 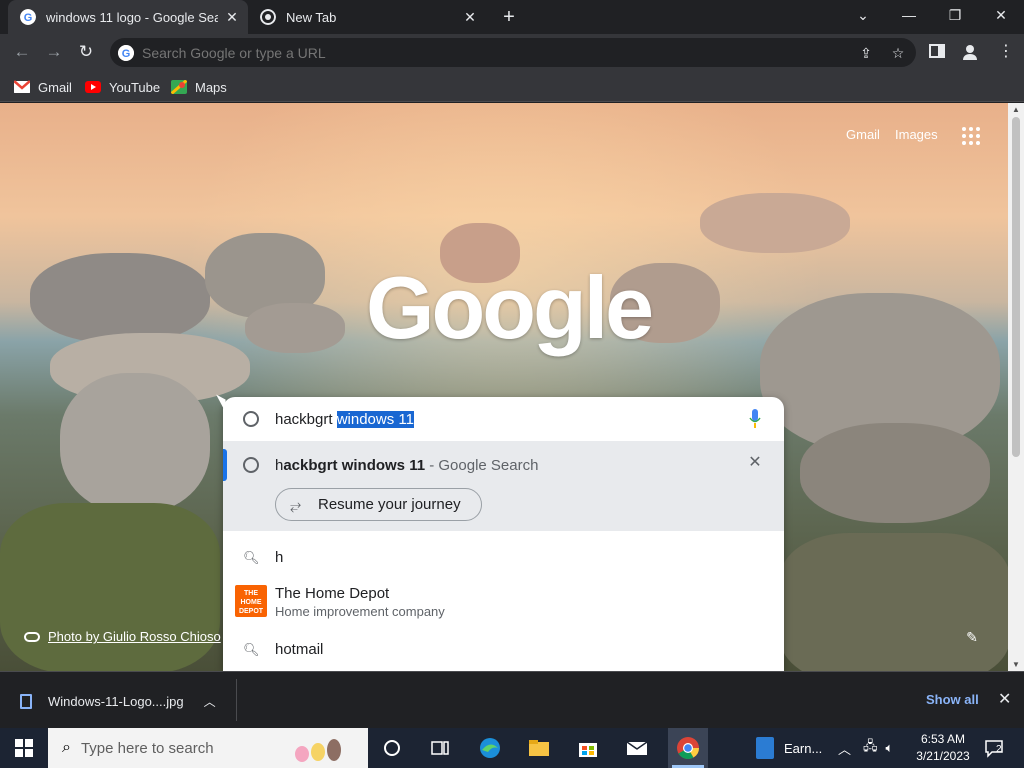 I want to click on bookmark-label: Maps, so click(x=211, y=87).